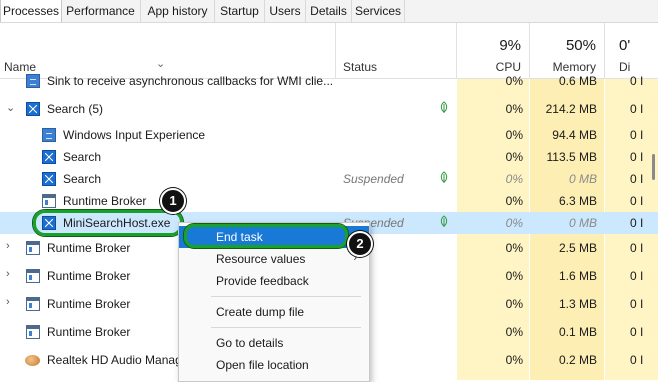  Describe the element at coordinates (329, 179) in the screenshot. I see `table-row: Search Suspended 0% 0 MB 0 I` at that location.